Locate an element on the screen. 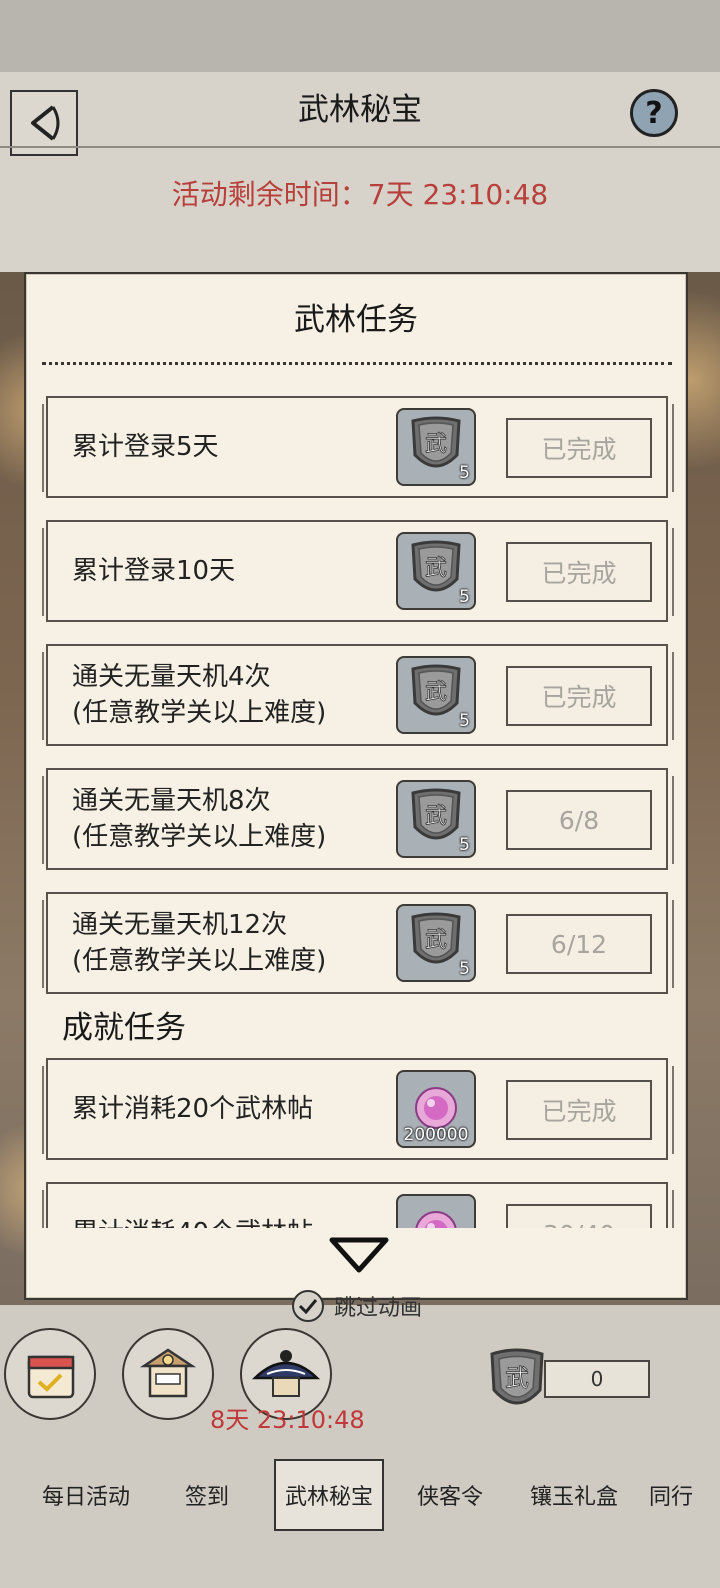 This screenshot has width=720, height=1588. header-divider is located at coordinates (360, 147).